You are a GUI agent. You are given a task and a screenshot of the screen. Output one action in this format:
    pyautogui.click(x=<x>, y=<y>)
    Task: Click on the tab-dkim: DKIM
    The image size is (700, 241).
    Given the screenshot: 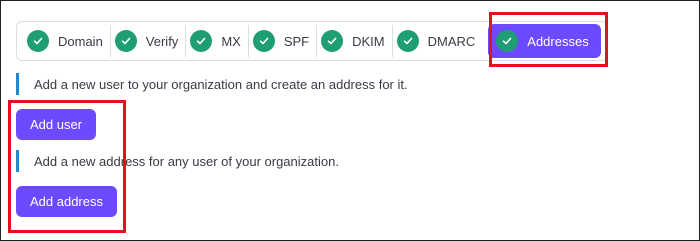 What is the action you would take?
    pyautogui.click(x=355, y=41)
    